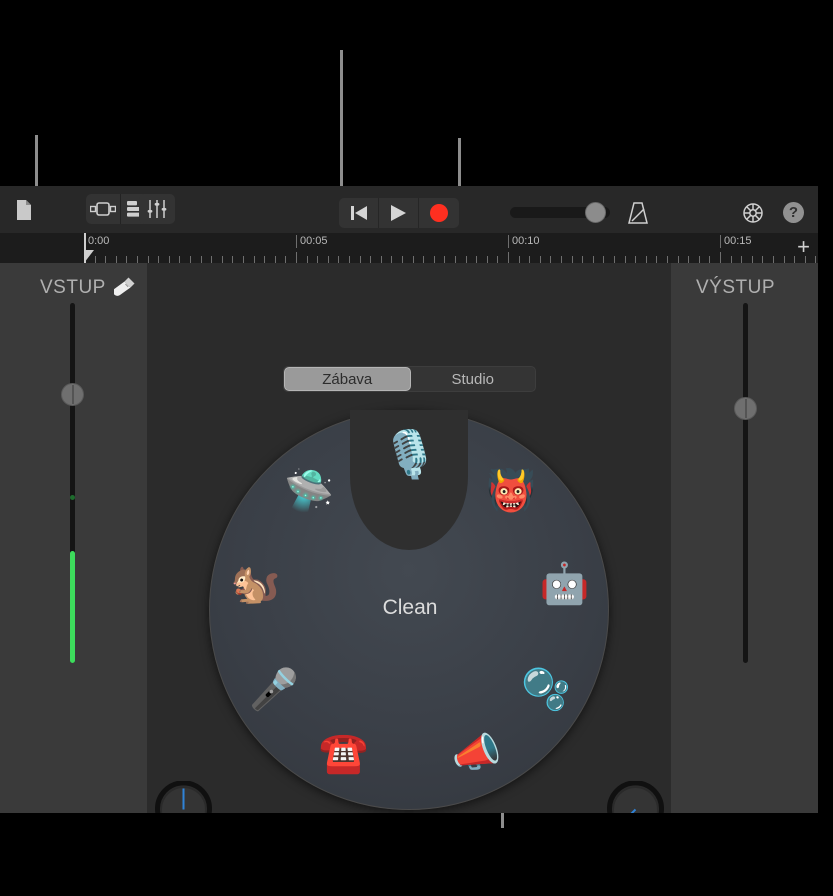  I want to click on output-panel-title: VÝSTUP, so click(736, 287).